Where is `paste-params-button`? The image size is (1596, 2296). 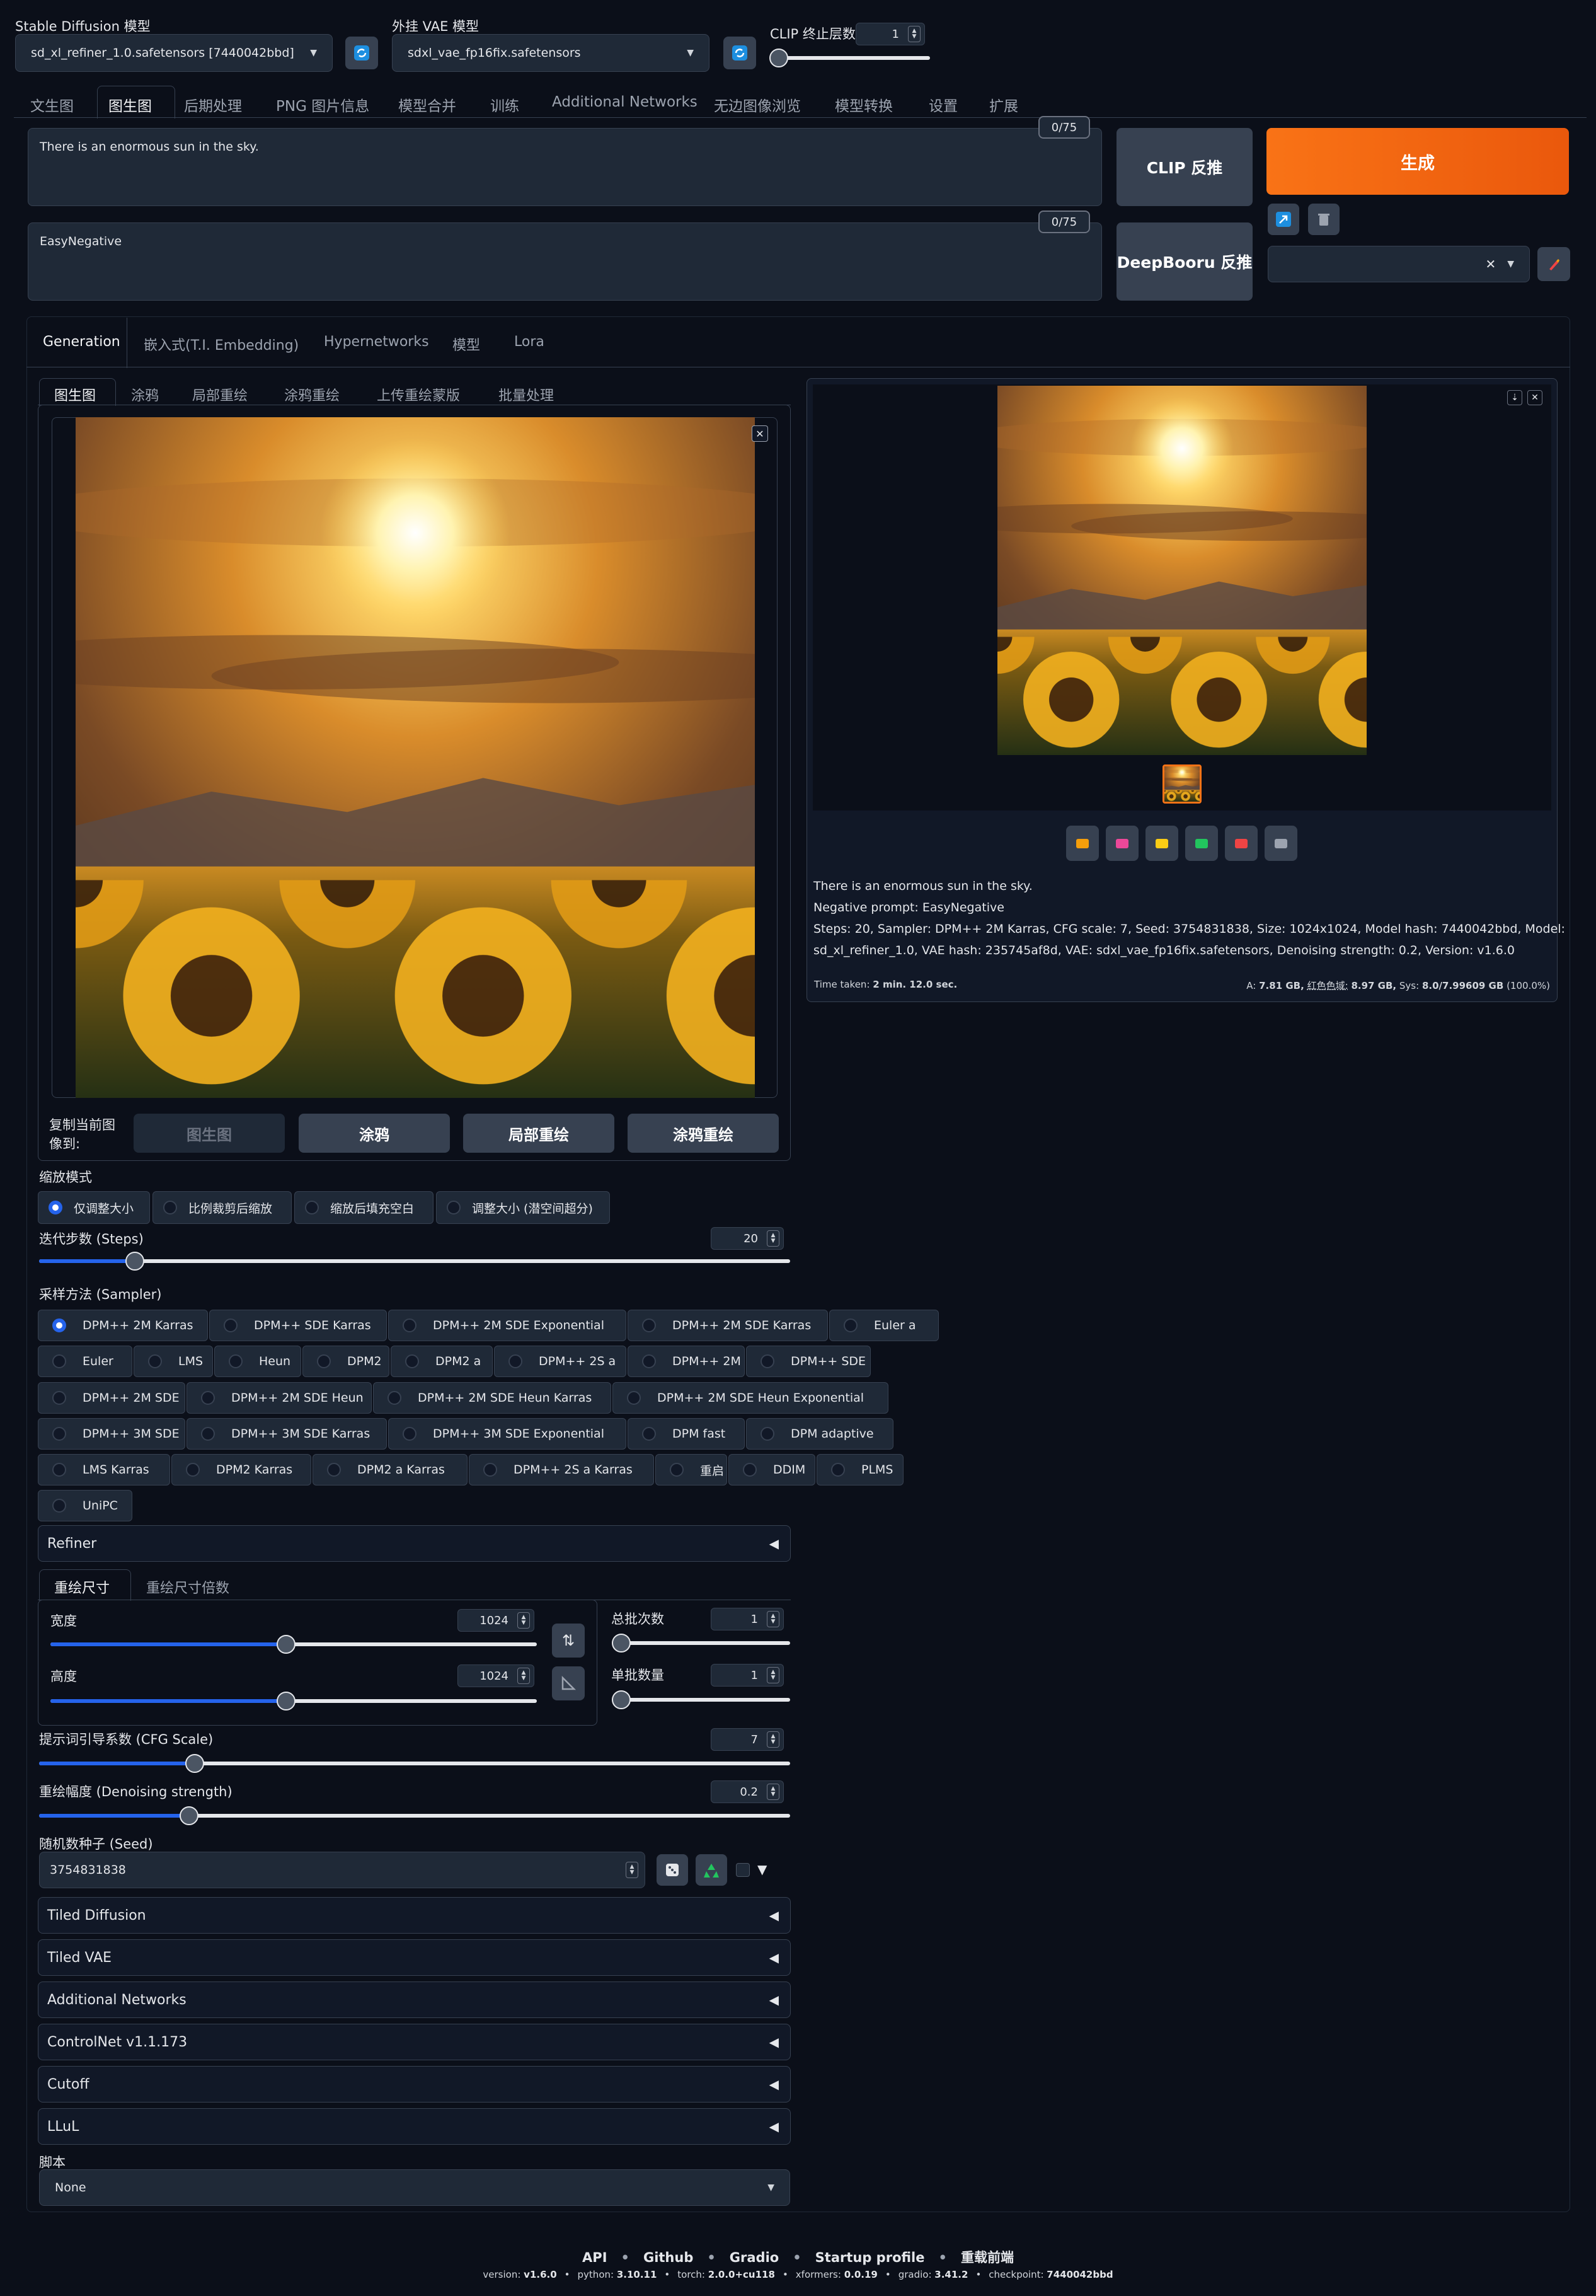 paste-params-button is located at coordinates (1283, 220).